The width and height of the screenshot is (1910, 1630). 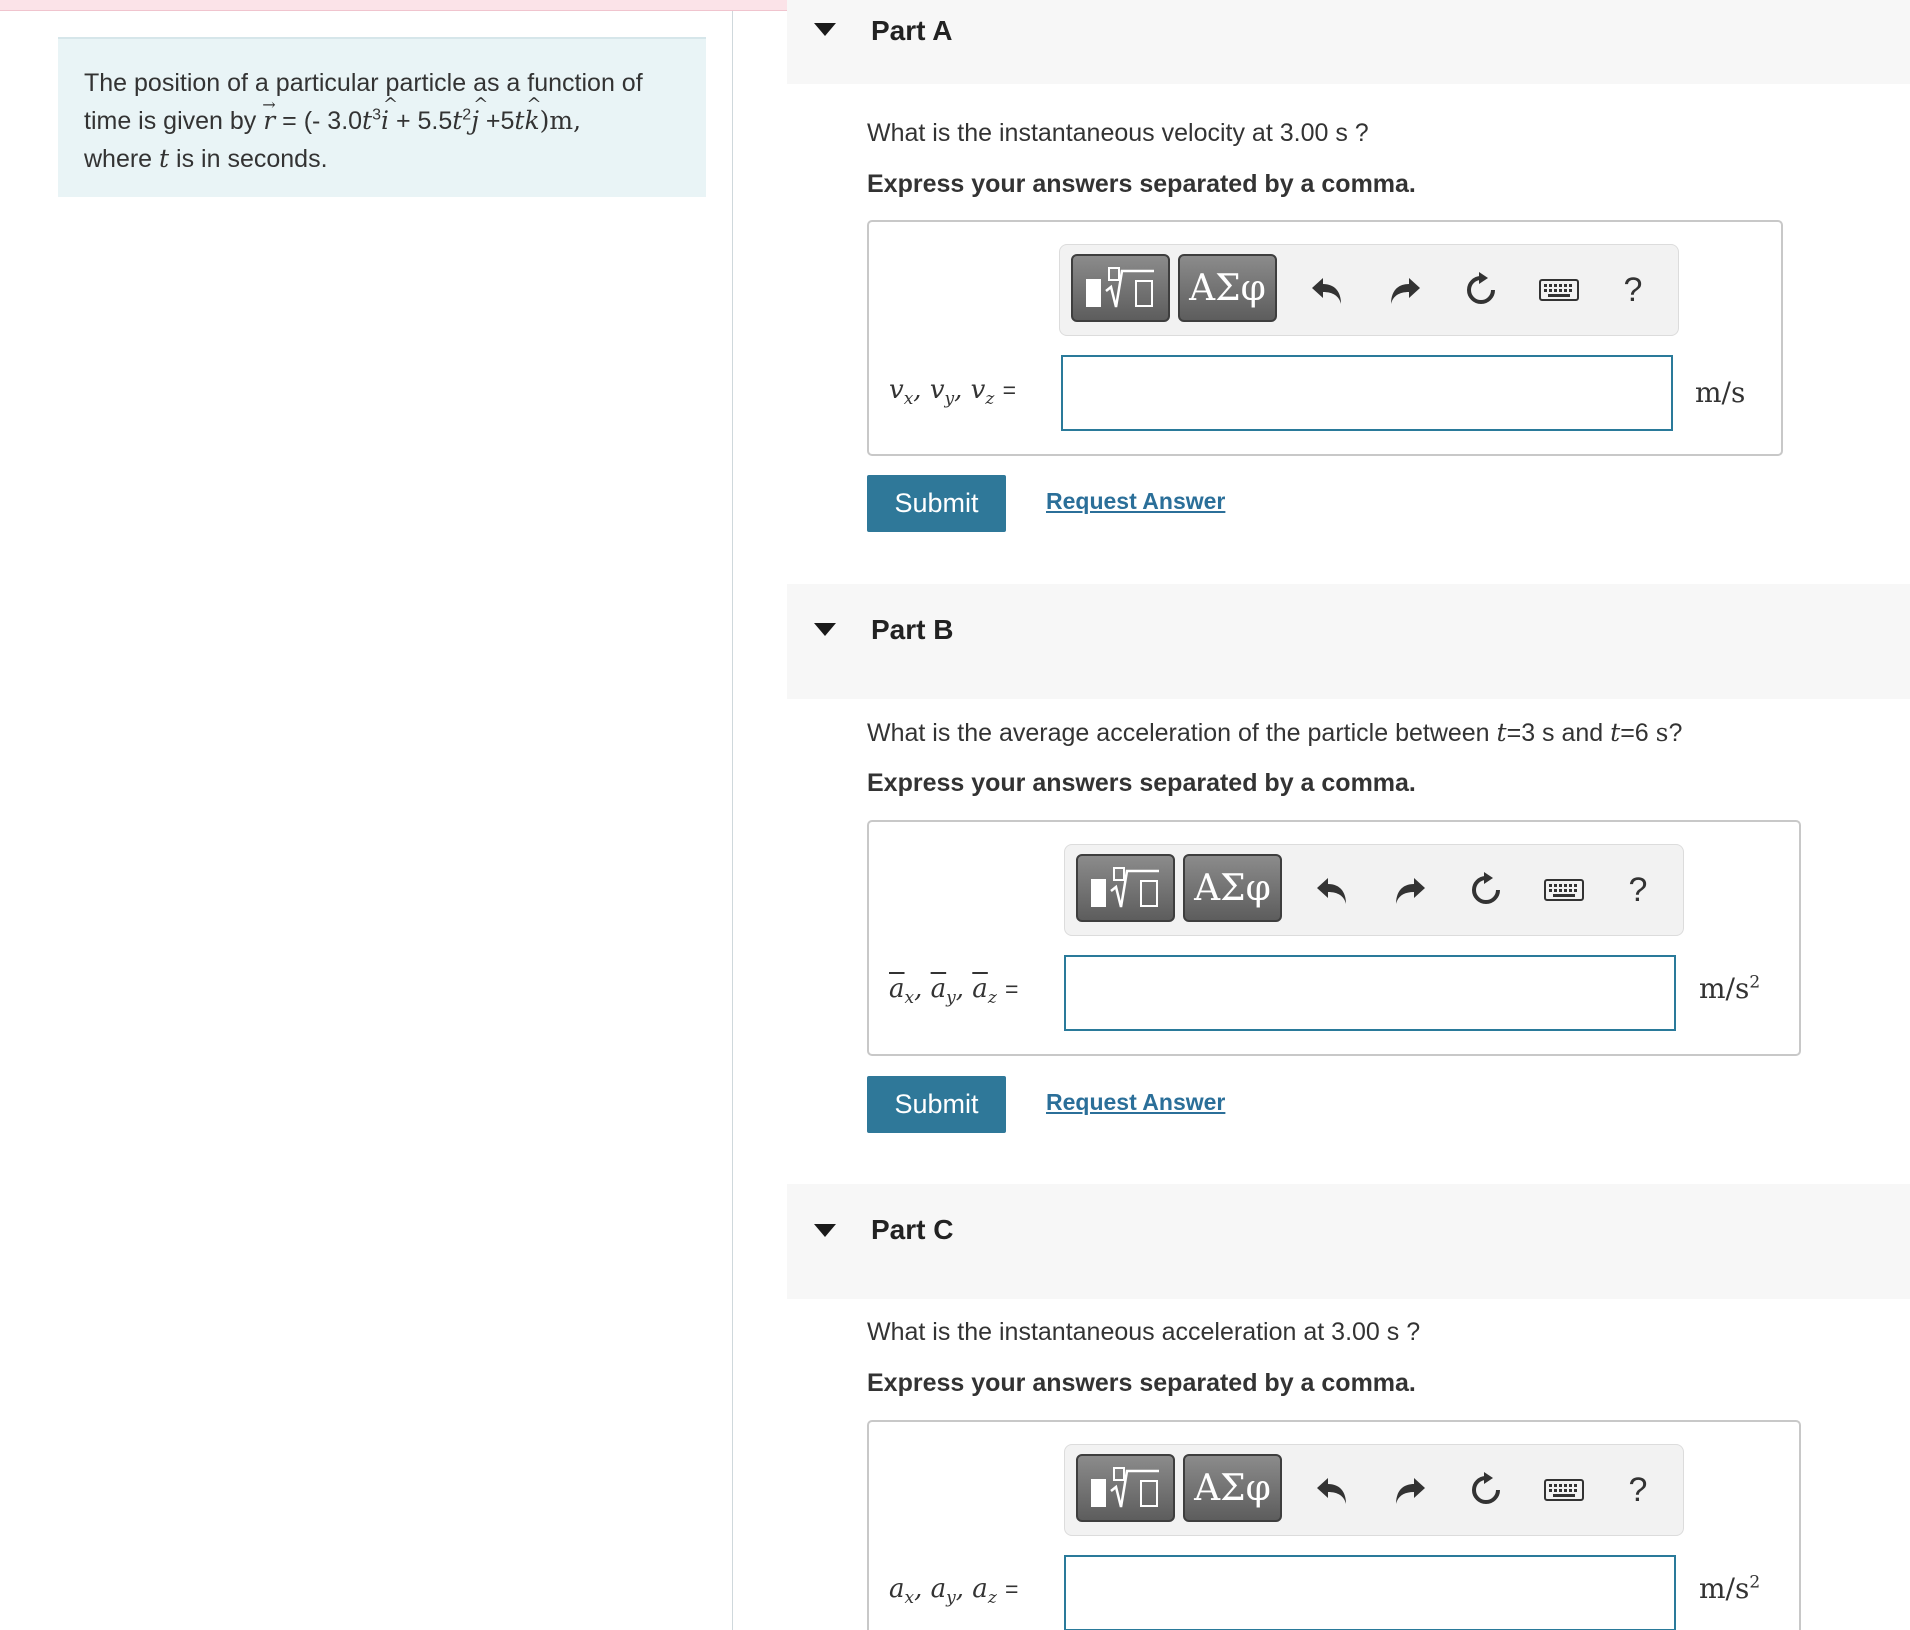 I want to click on problem-text: is in seconds., so click(x=252, y=159).